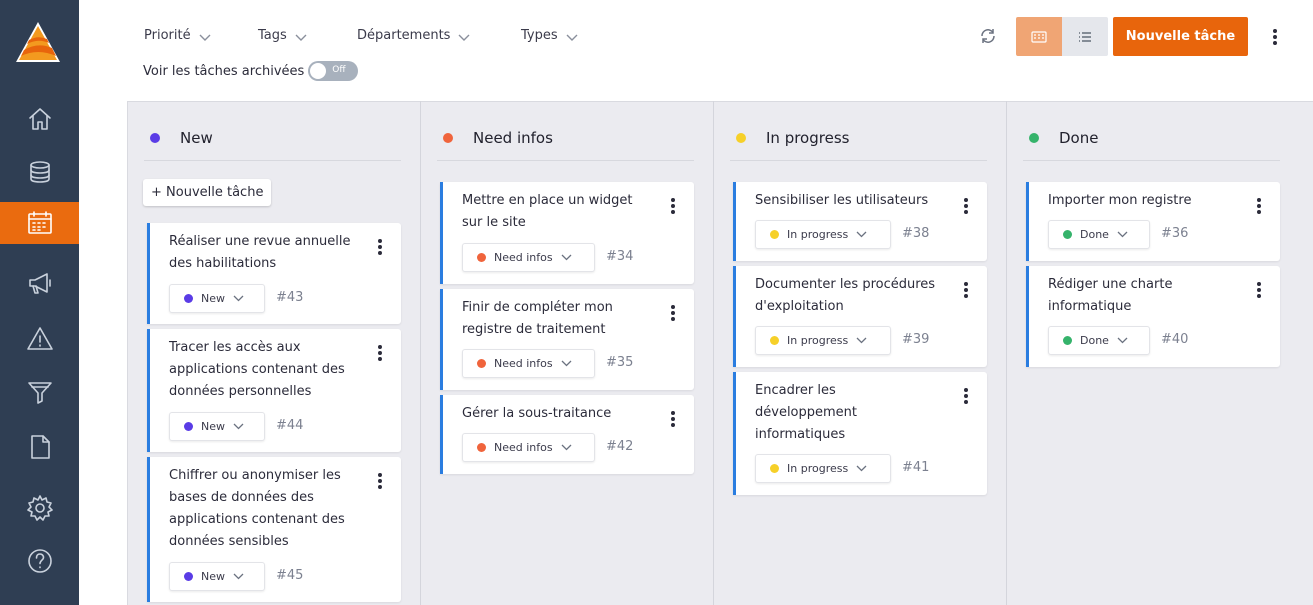 The width and height of the screenshot is (1313, 605). I want to click on column-title: New, so click(196, 138).